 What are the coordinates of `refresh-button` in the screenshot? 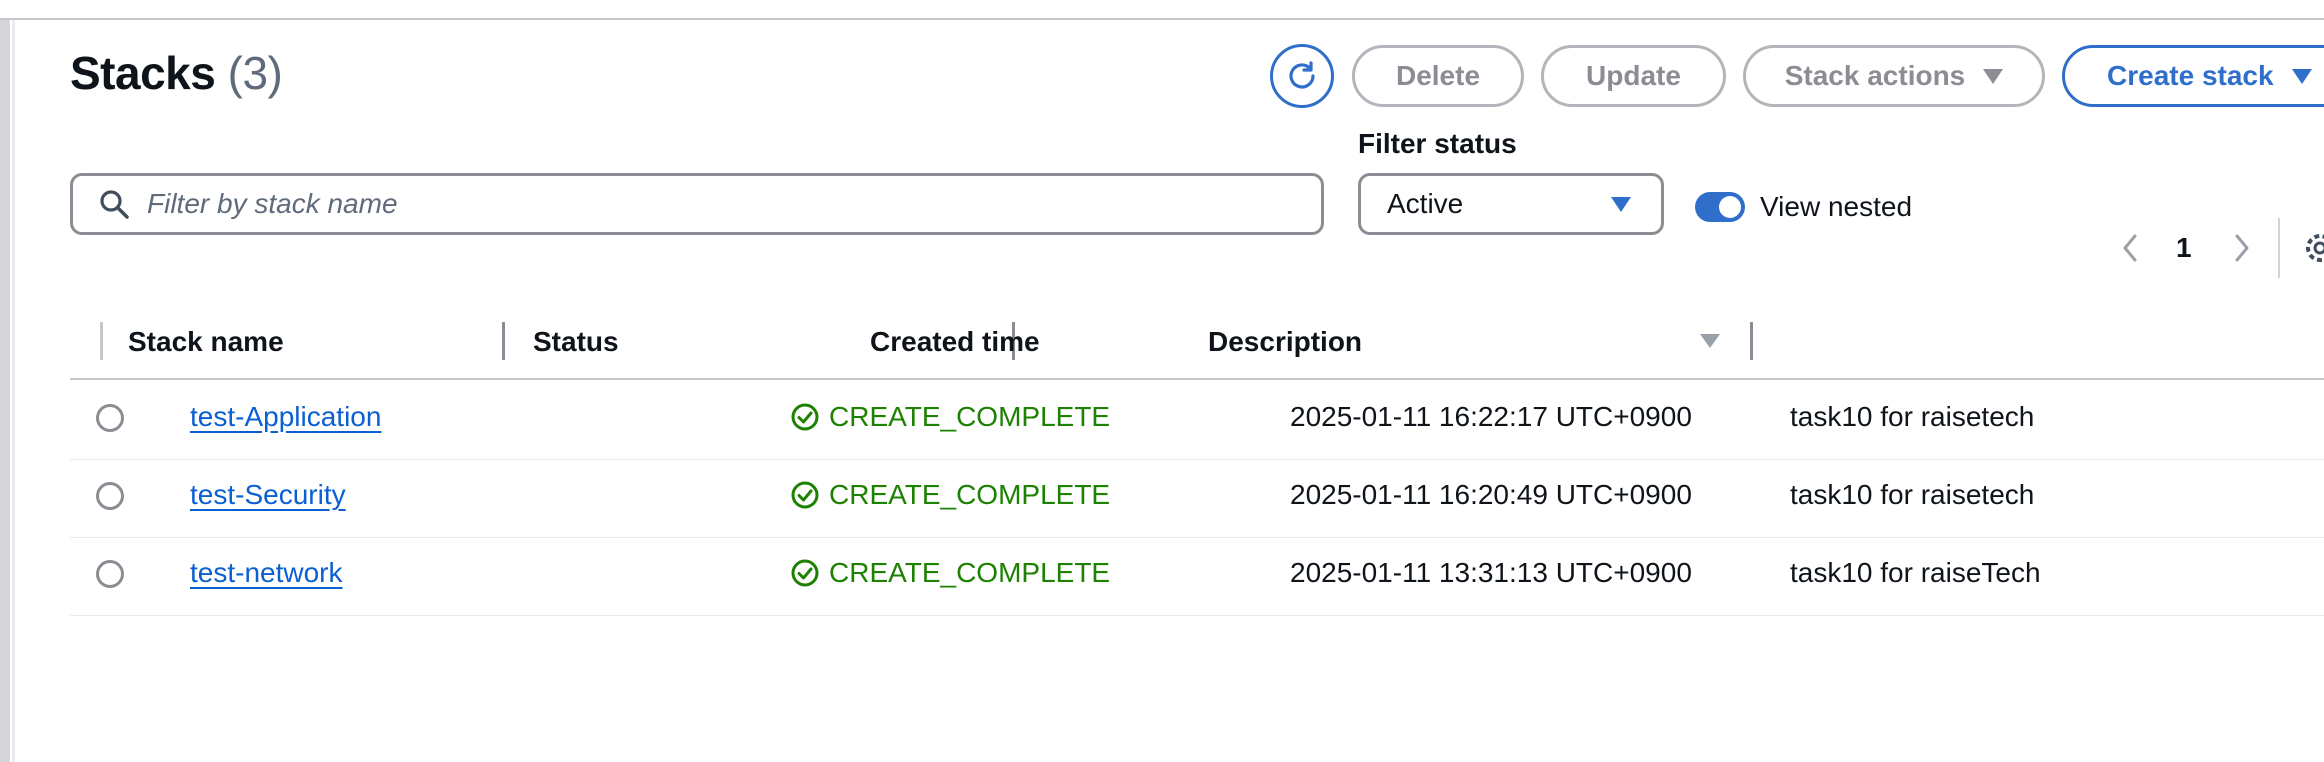 It's located at (1302, 76).